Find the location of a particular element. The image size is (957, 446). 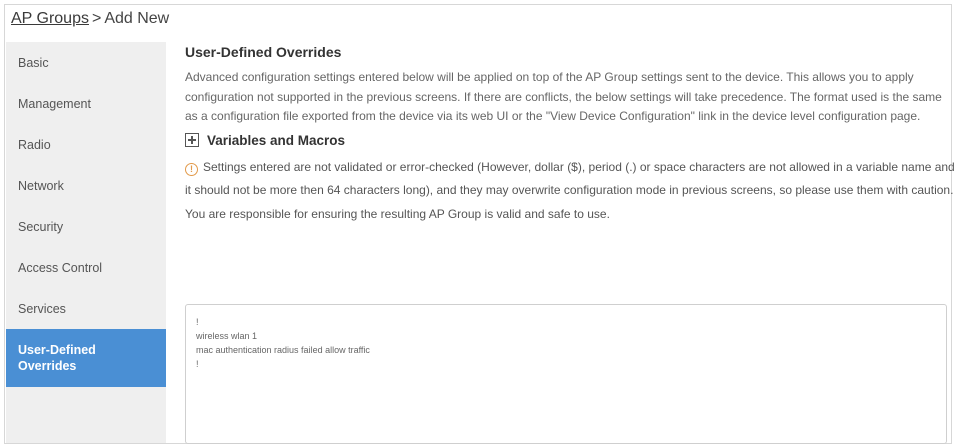

sidebar-item-label: Management is located at coordinates (54, 103).